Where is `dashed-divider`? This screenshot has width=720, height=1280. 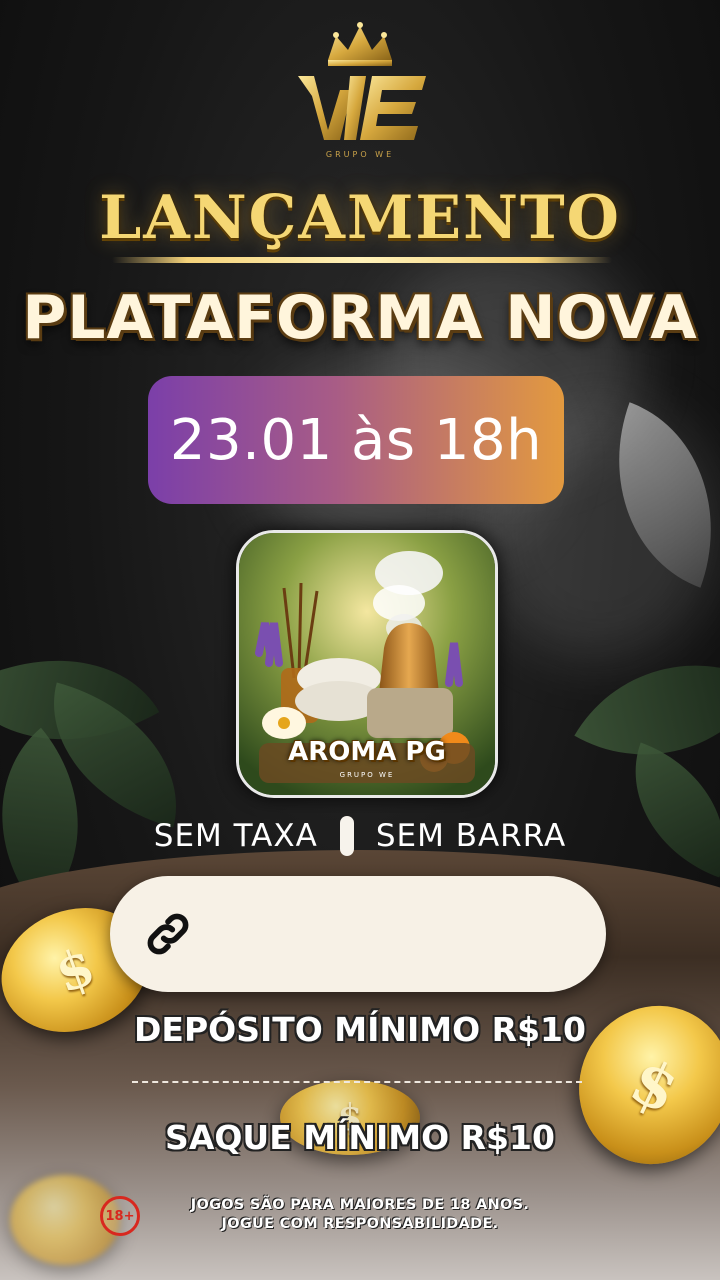 dashed-divider is located at coordinates (357, 1082).